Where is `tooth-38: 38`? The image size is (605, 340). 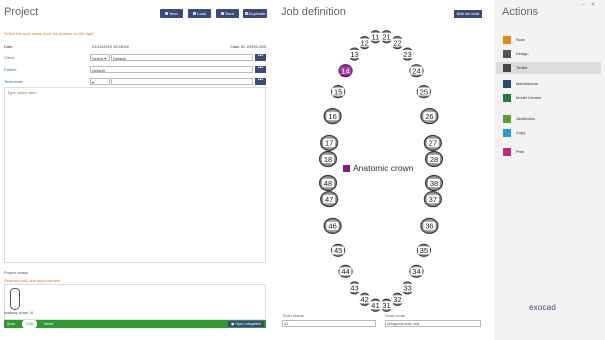 tooth-38: 38 is located at coordinates (434, 183).